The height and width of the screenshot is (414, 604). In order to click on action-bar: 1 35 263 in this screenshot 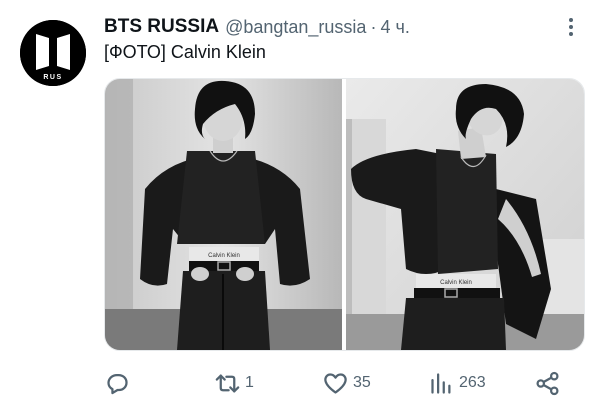, I will do `click(339, 383)`.